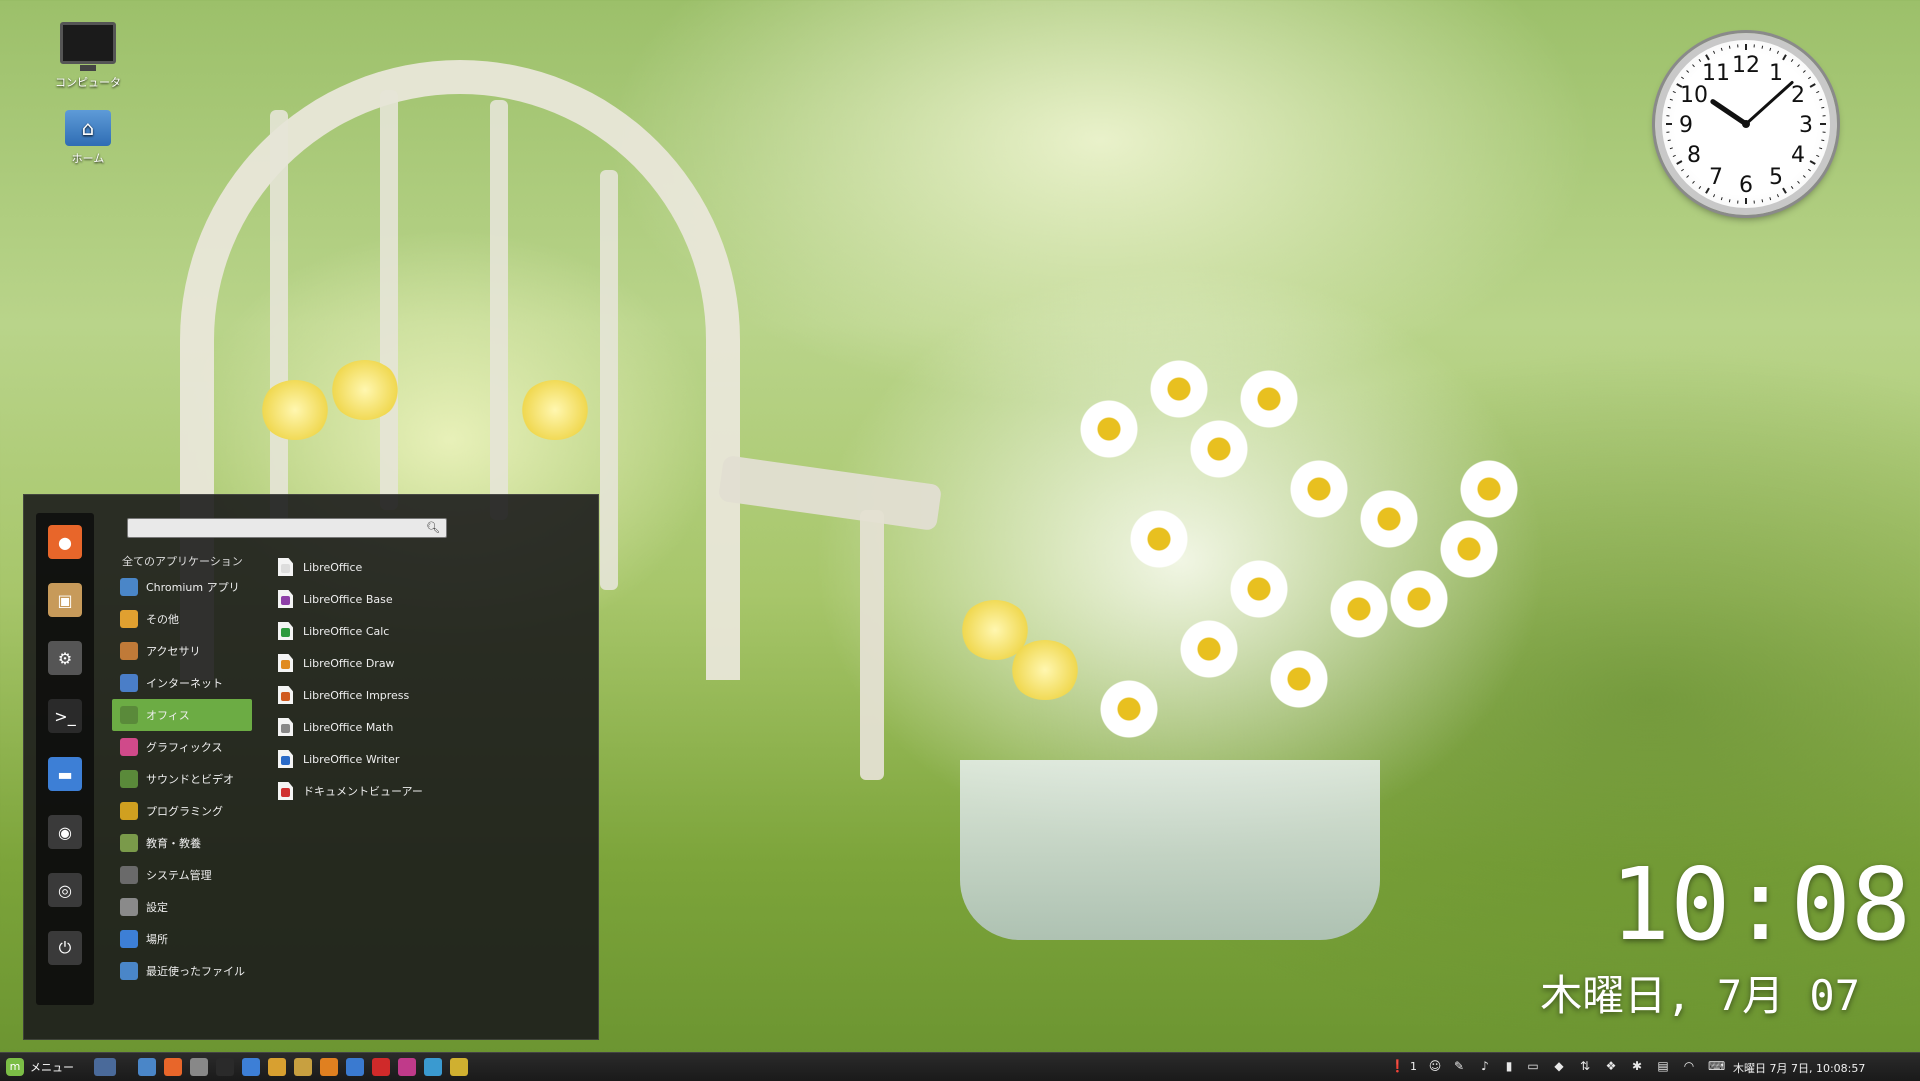 The height and width of the screenshot is (1081, 1920). What do you see at coordinates (424, 631) in the screenshot?
I see `application-item: LibreOffice Calc` at bounding box center [424, 631].